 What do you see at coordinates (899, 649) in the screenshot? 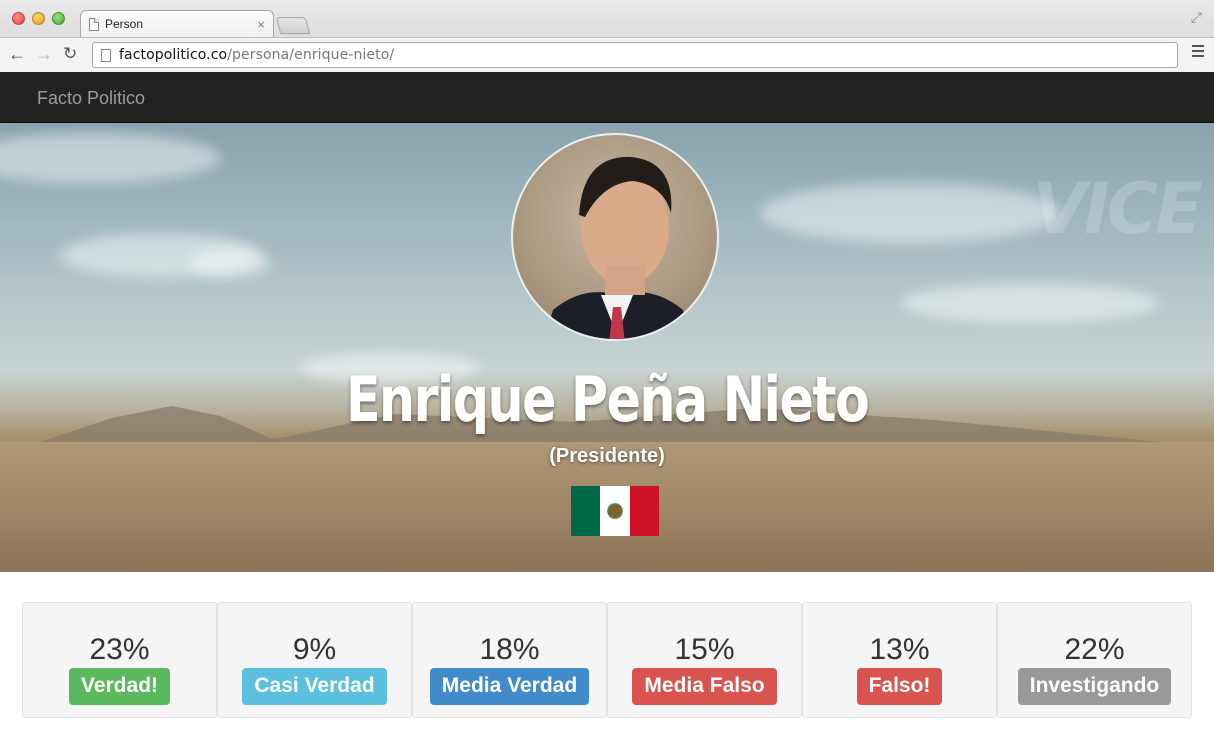
I see `stat-percent: 13%` at bounding box center [899, 649].